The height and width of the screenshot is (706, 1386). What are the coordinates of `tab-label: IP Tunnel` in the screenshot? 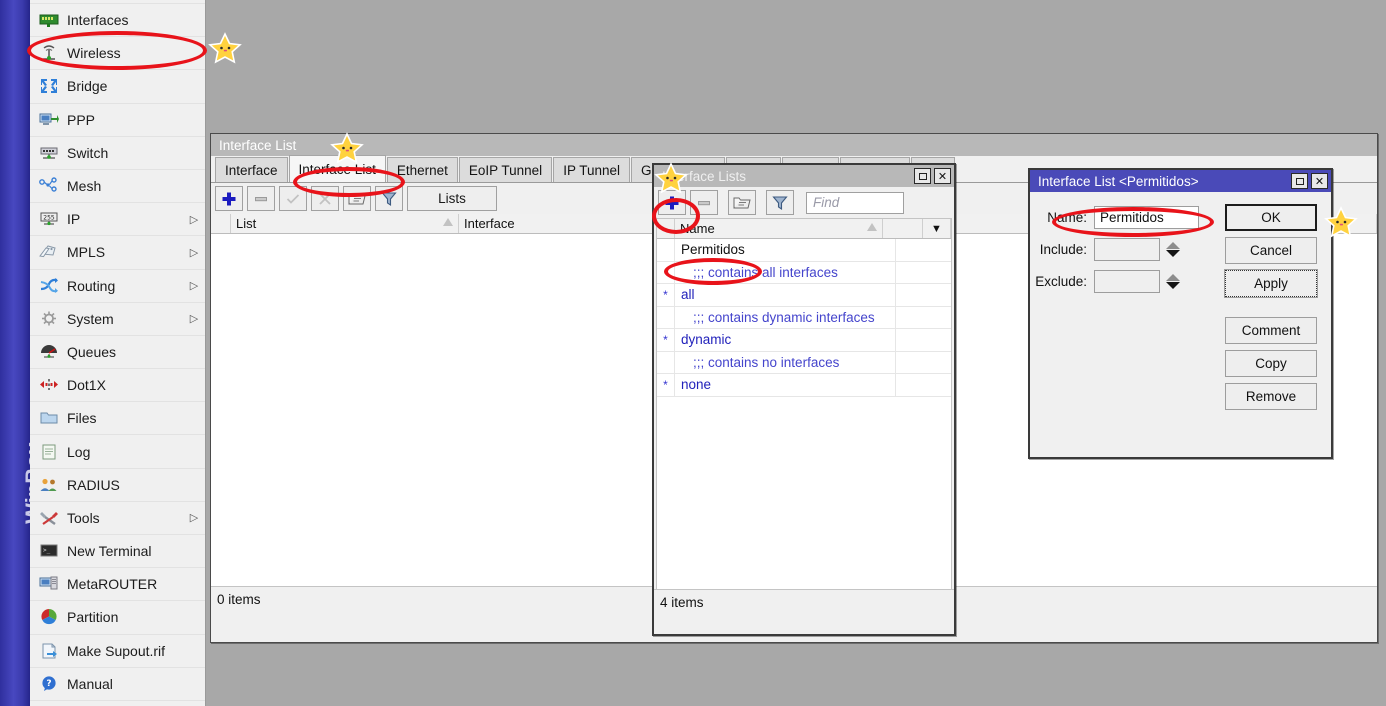 It's located at (591, 170).